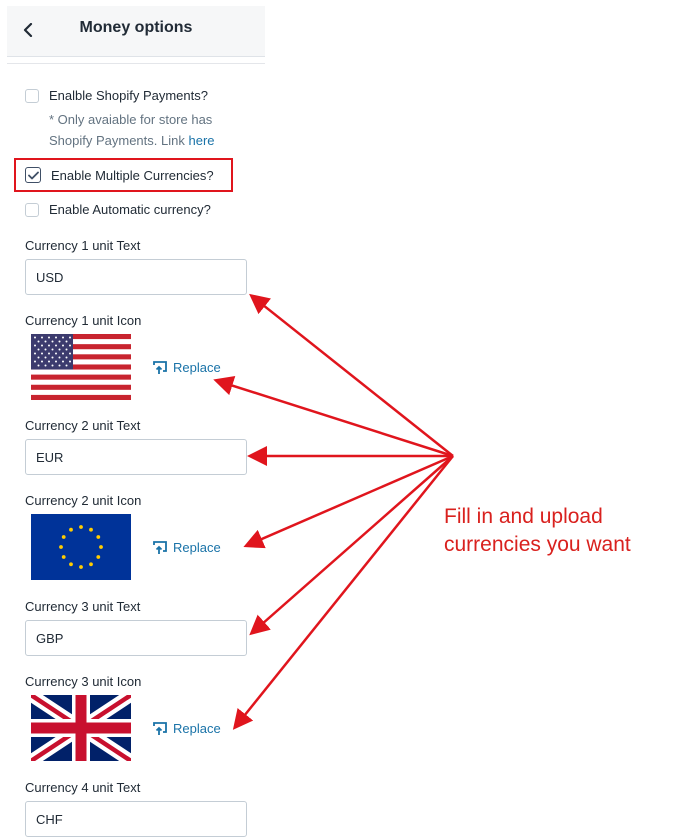 The width and height of the screenshot is (696, 840). I want to click on annotation-line-2: currencies you want, so click(537, 544).